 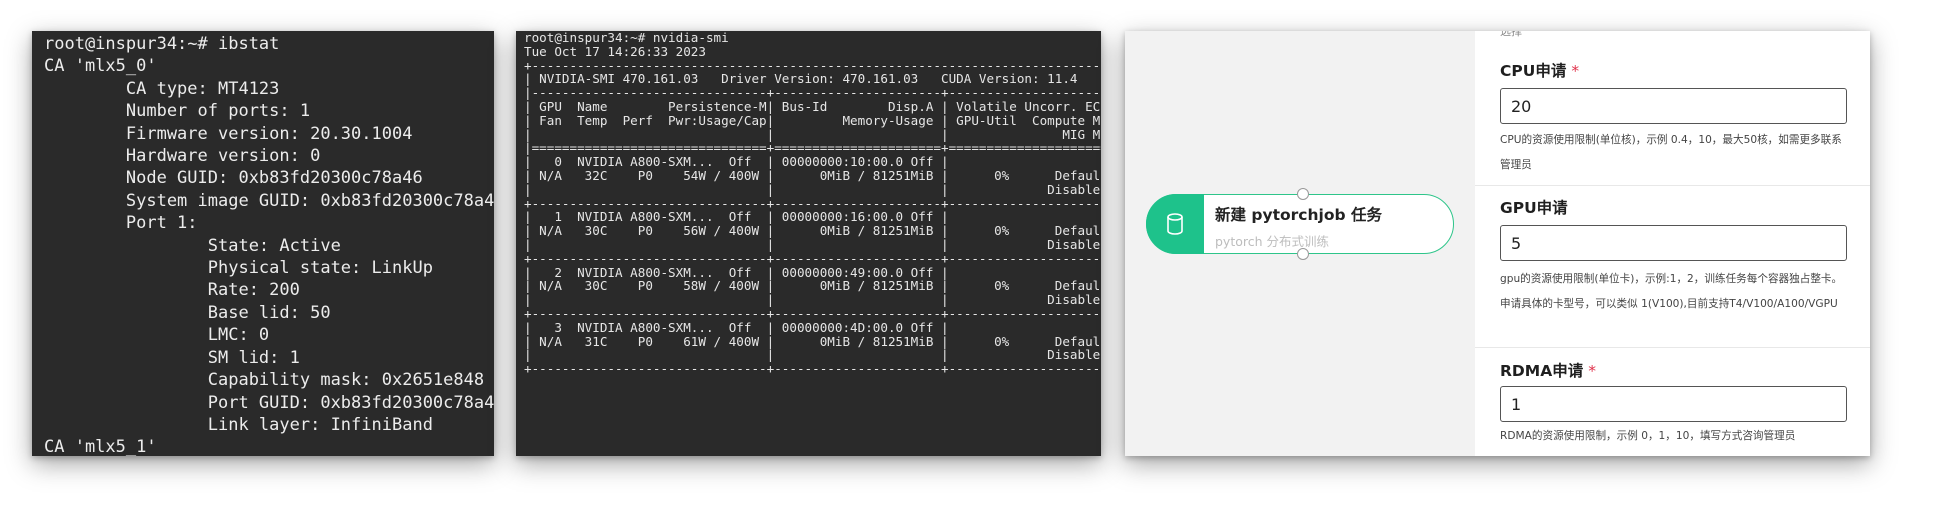 What do you see at coordinates (1303, 254) in the screenshot?
I see `node-output-port` at bounding box center [1303, 254].